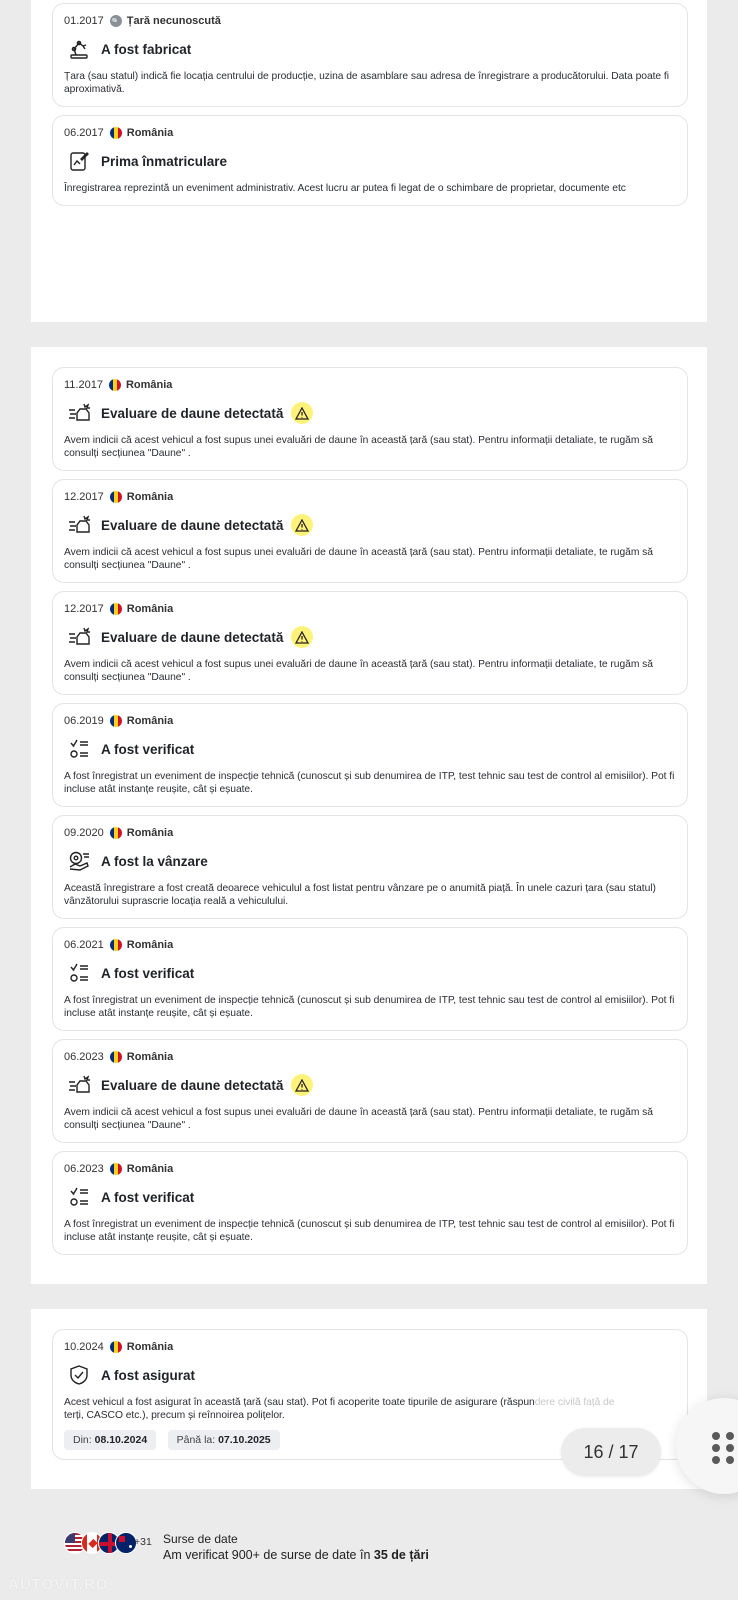 The height and width of the screenshot is (1600, 738). What do you see at coordinates (173, 21) in the screenshot?
I see `event-country: Țară necunoscută` at bounding box center [173, 21].